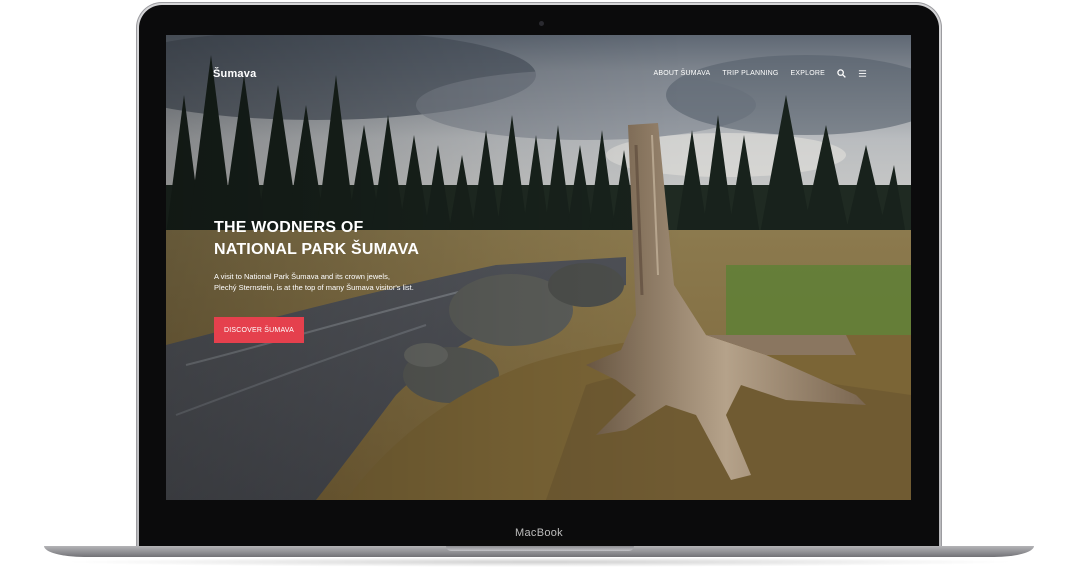 The height and width of the screenshot is (581, 1080). What do you see at coordinates (808, 73) in the screenshot?
I see `nav-explore: EXPLORE` at bounding box center [808, 73].